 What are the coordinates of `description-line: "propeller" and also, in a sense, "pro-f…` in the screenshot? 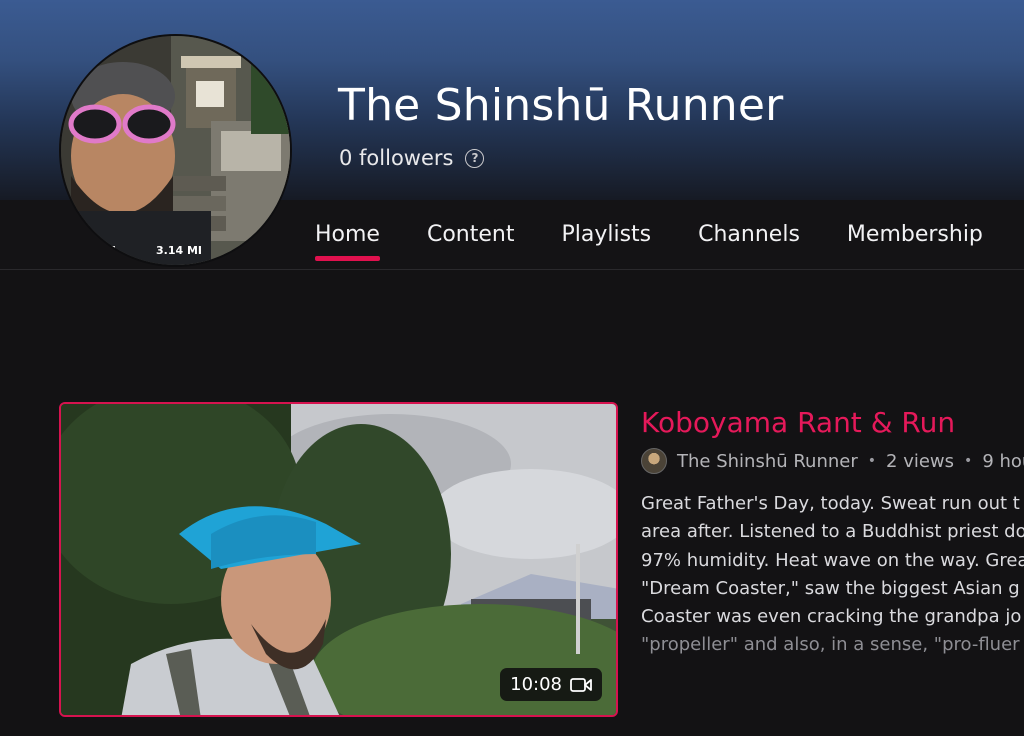 It's located at (830, 645).